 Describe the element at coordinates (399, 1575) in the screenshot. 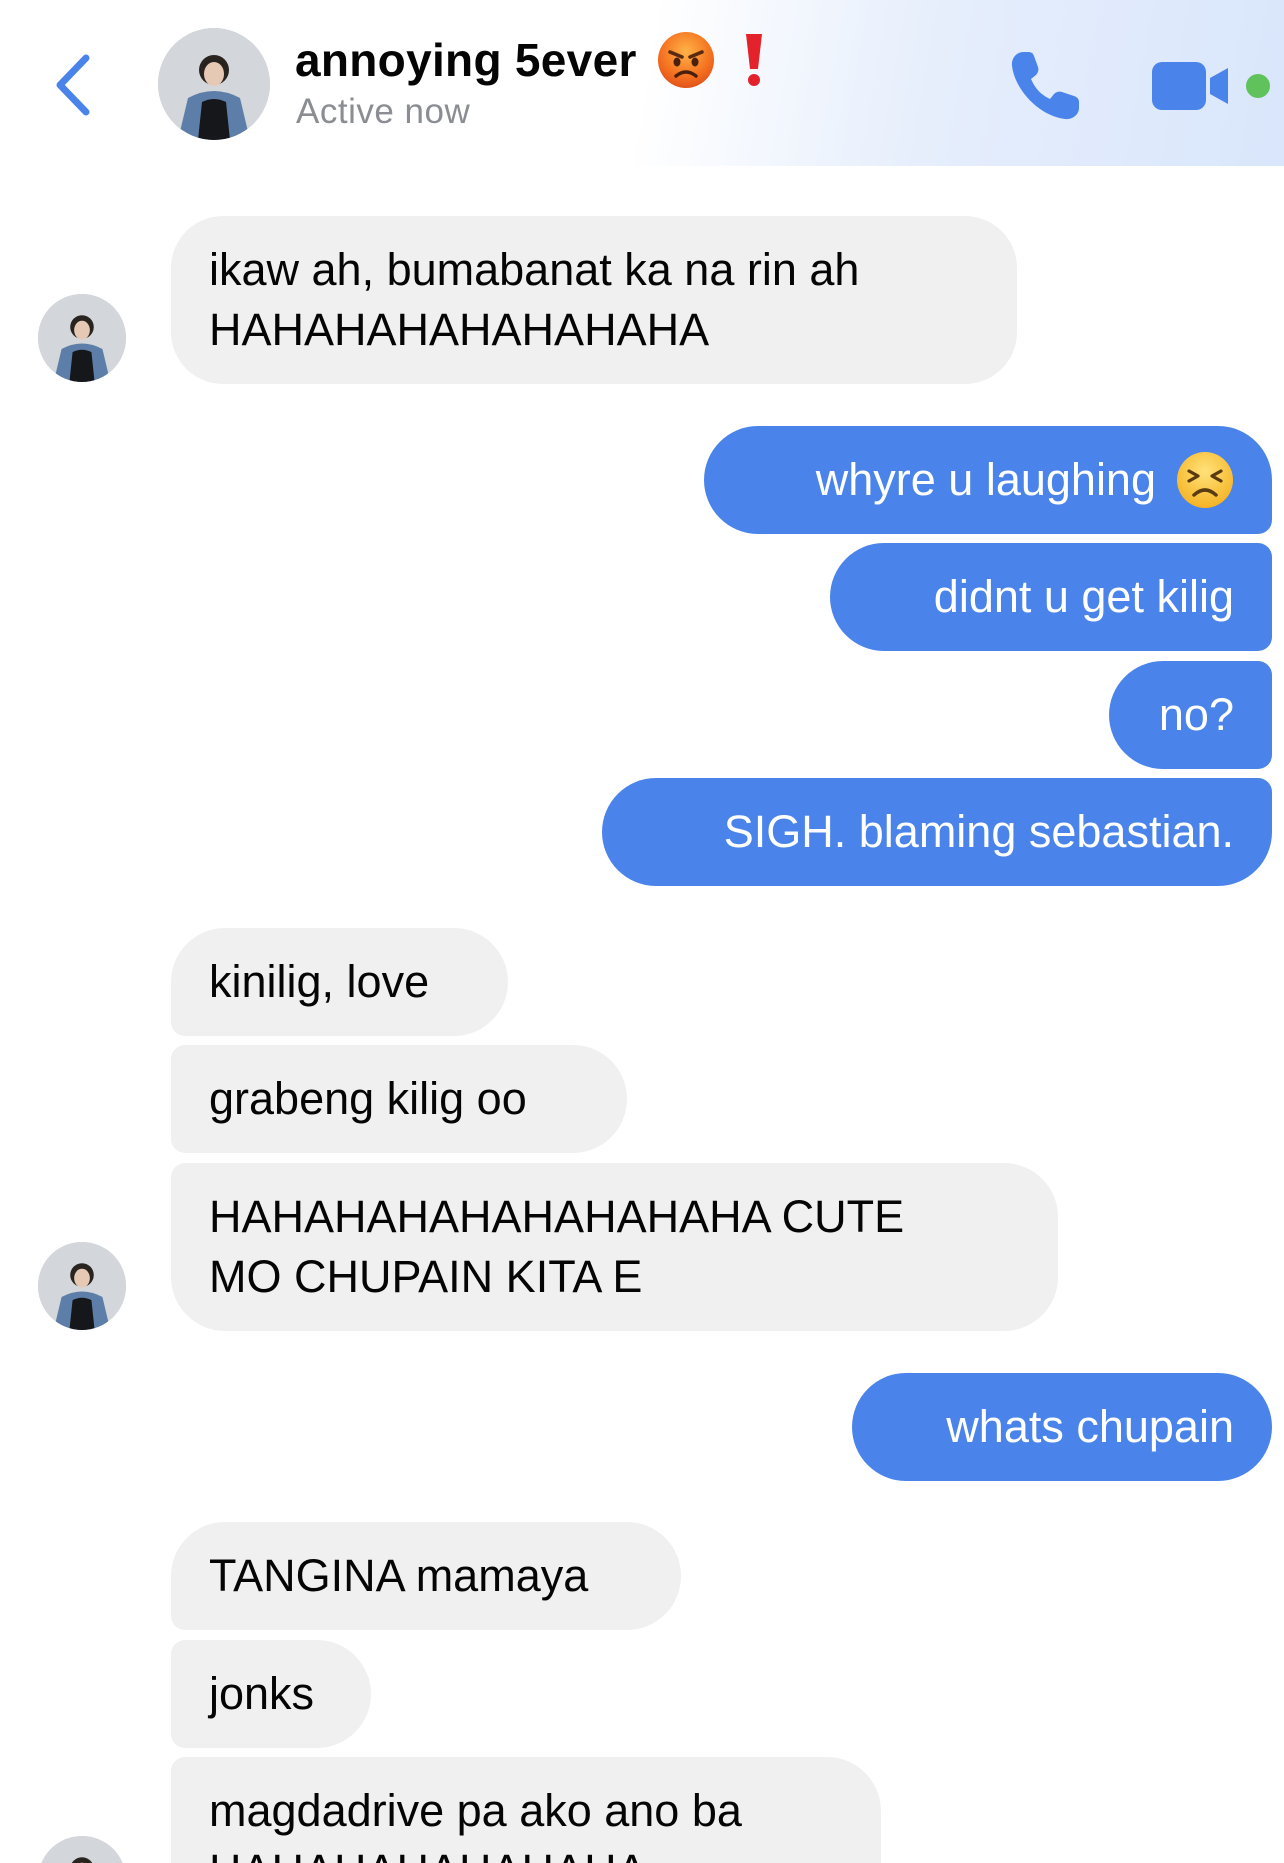

I see `message-text: TANGINA mamaya` at that location.